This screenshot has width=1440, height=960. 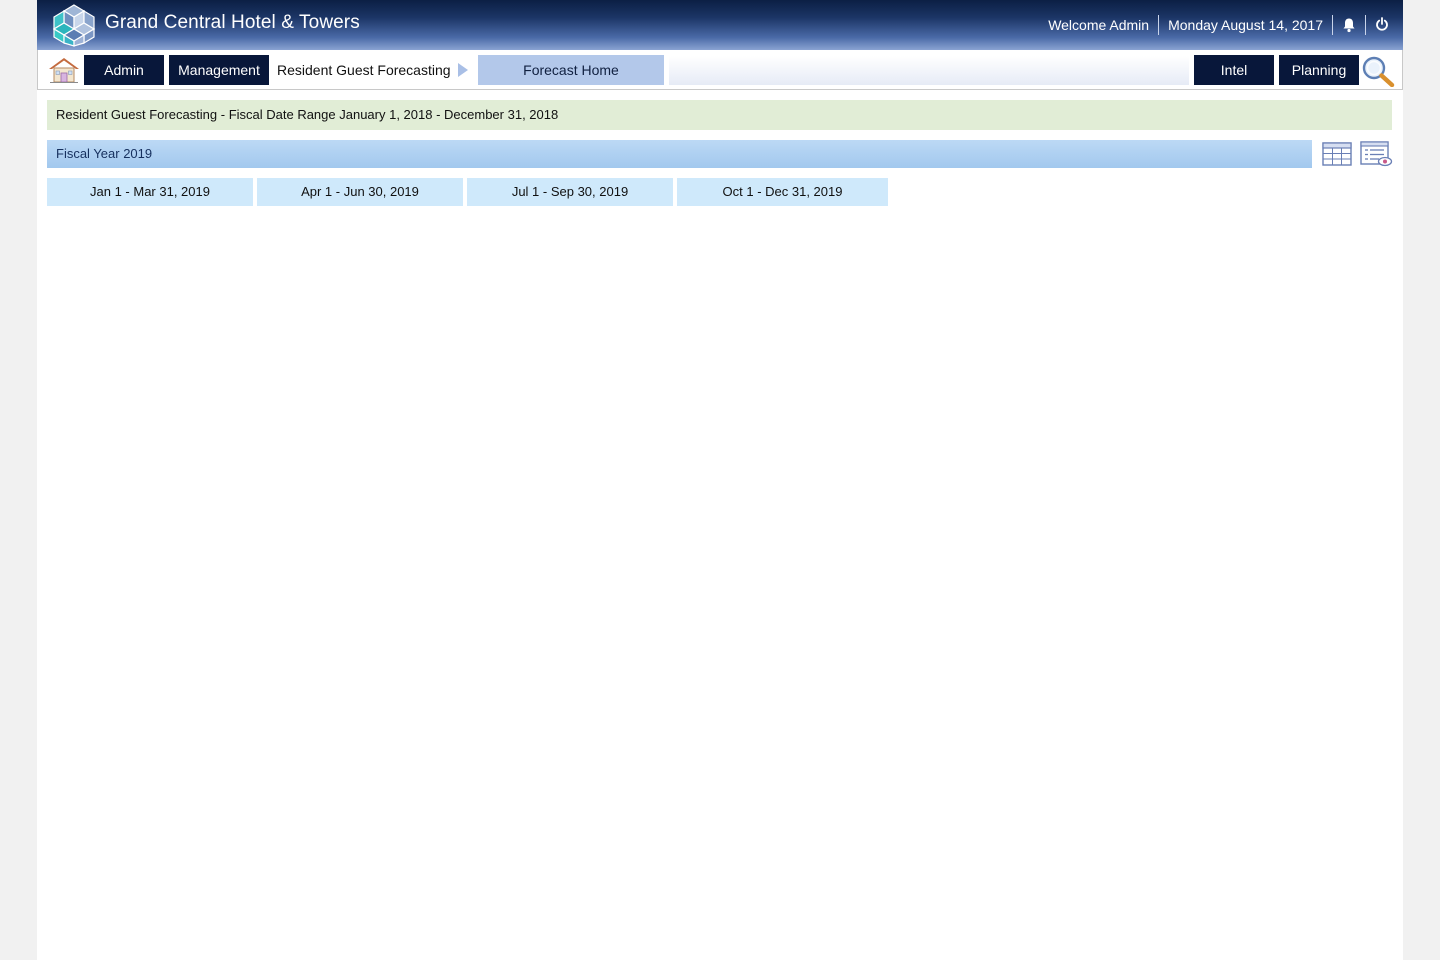 I want to click on table-grid-icon, so click(x=1337, y=154).